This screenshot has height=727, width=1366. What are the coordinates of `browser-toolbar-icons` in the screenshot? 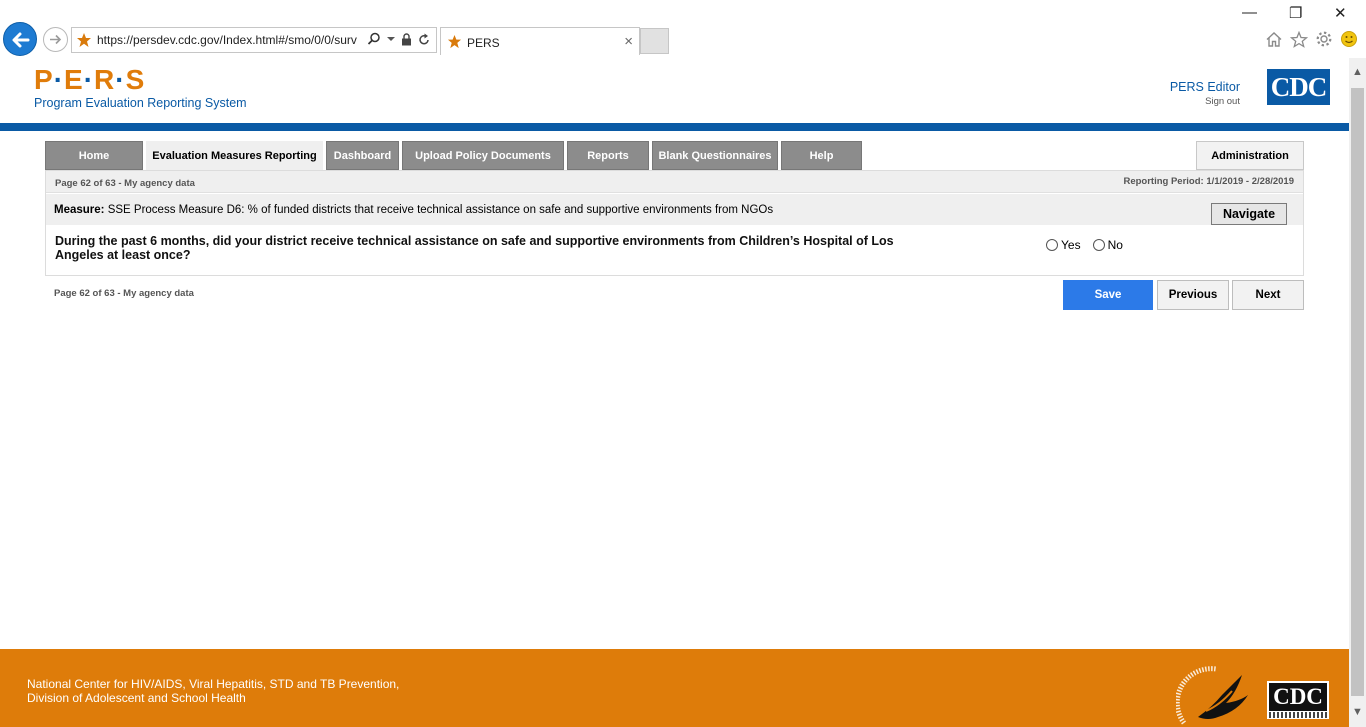 It's located at (1311, 39).